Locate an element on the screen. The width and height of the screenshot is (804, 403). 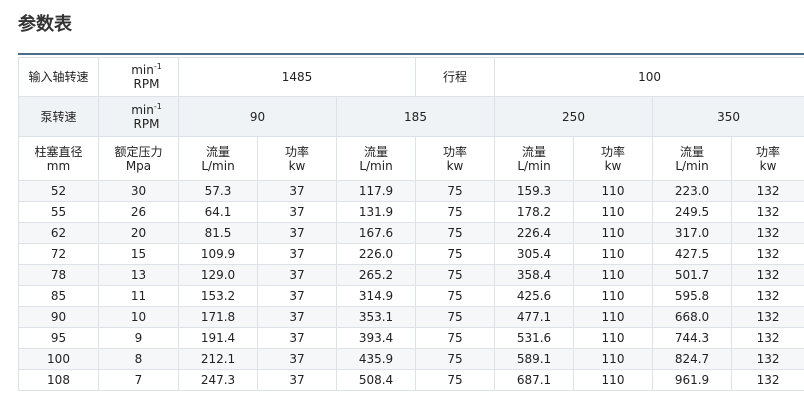
table-cell: 8 is located at coordinates (138, 359).